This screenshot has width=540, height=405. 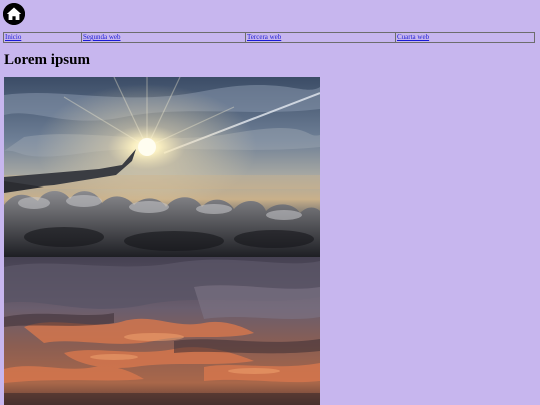 I want to click on nav-link-inicio: Inicio, so click(x=13, y=37).